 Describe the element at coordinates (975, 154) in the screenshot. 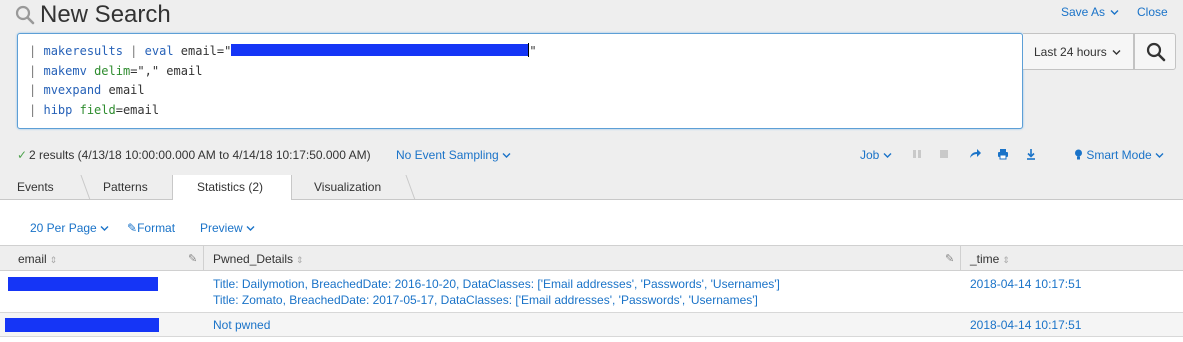

I see `share-icon` at that location.